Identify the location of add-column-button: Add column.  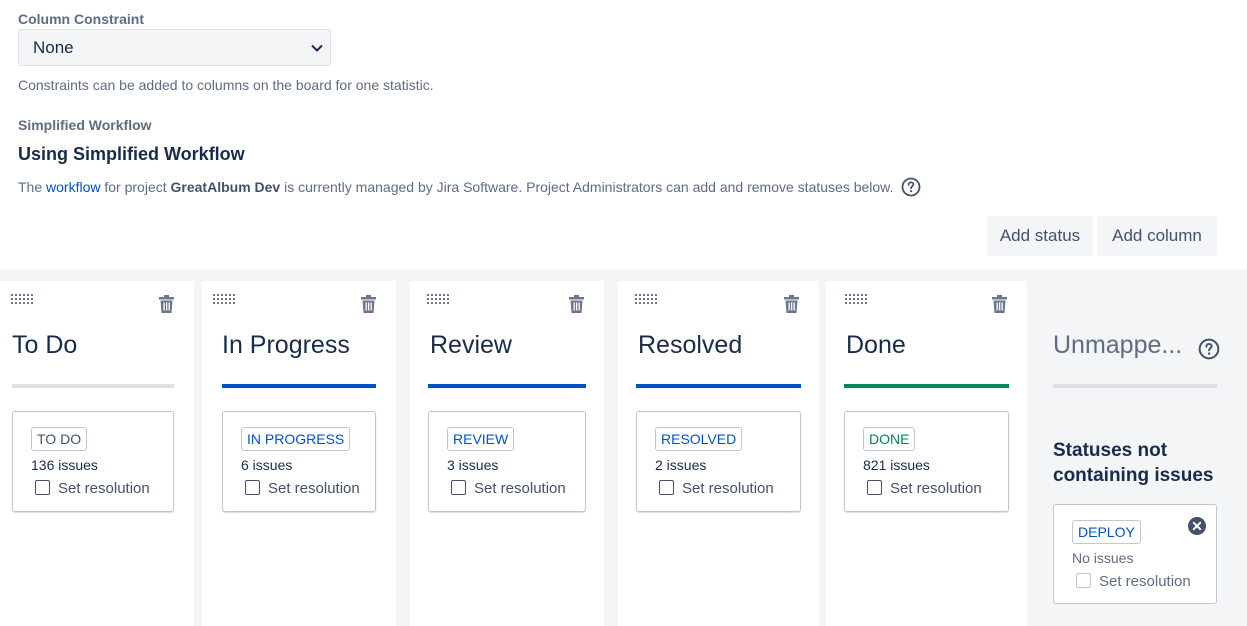
(1157, 236).